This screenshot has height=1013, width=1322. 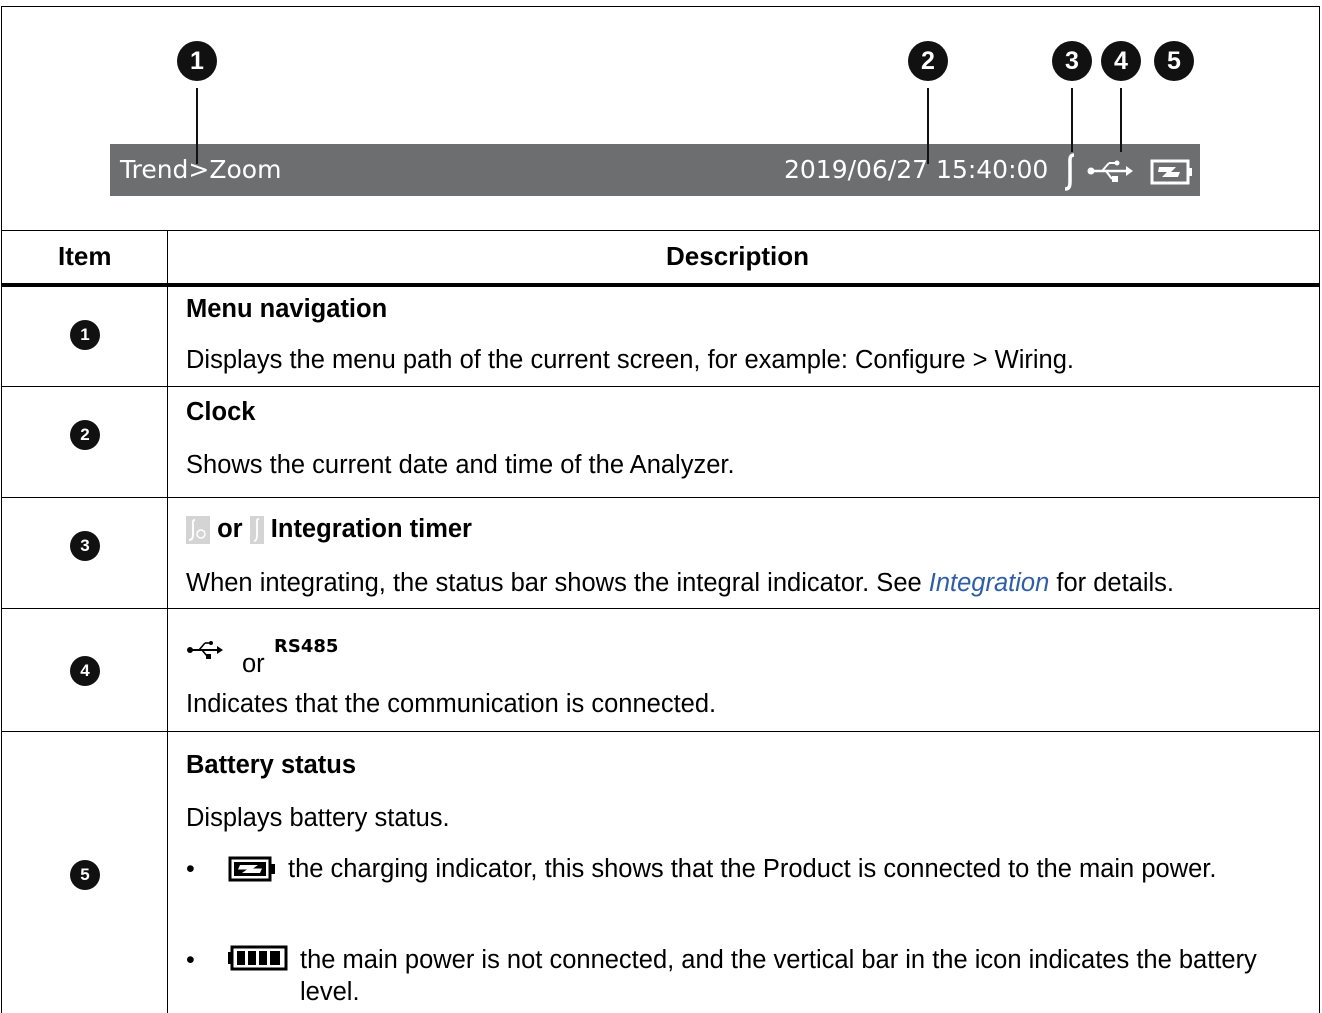 I want to click on table-top-rule, so click(x=660, y=230).